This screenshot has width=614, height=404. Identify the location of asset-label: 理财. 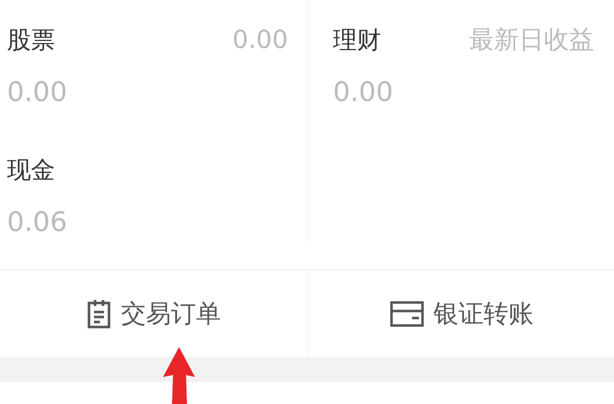
(357, 40).